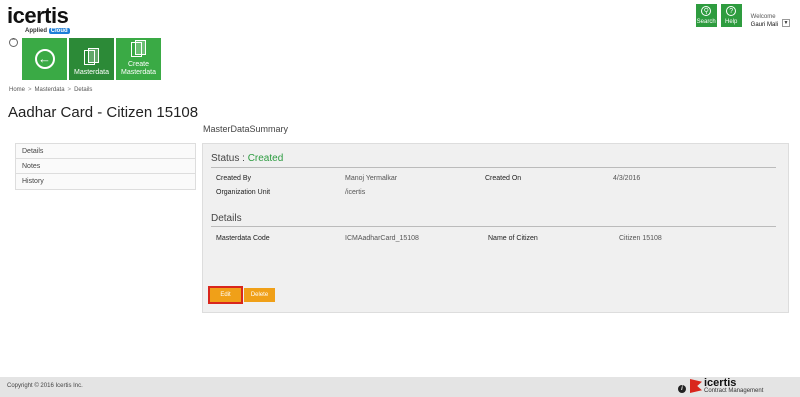 This screenshot has width=800, height=397. Describe the element at coordinates (706, 11) in the screenshot. I see `search-icon: ⚲` at that location.